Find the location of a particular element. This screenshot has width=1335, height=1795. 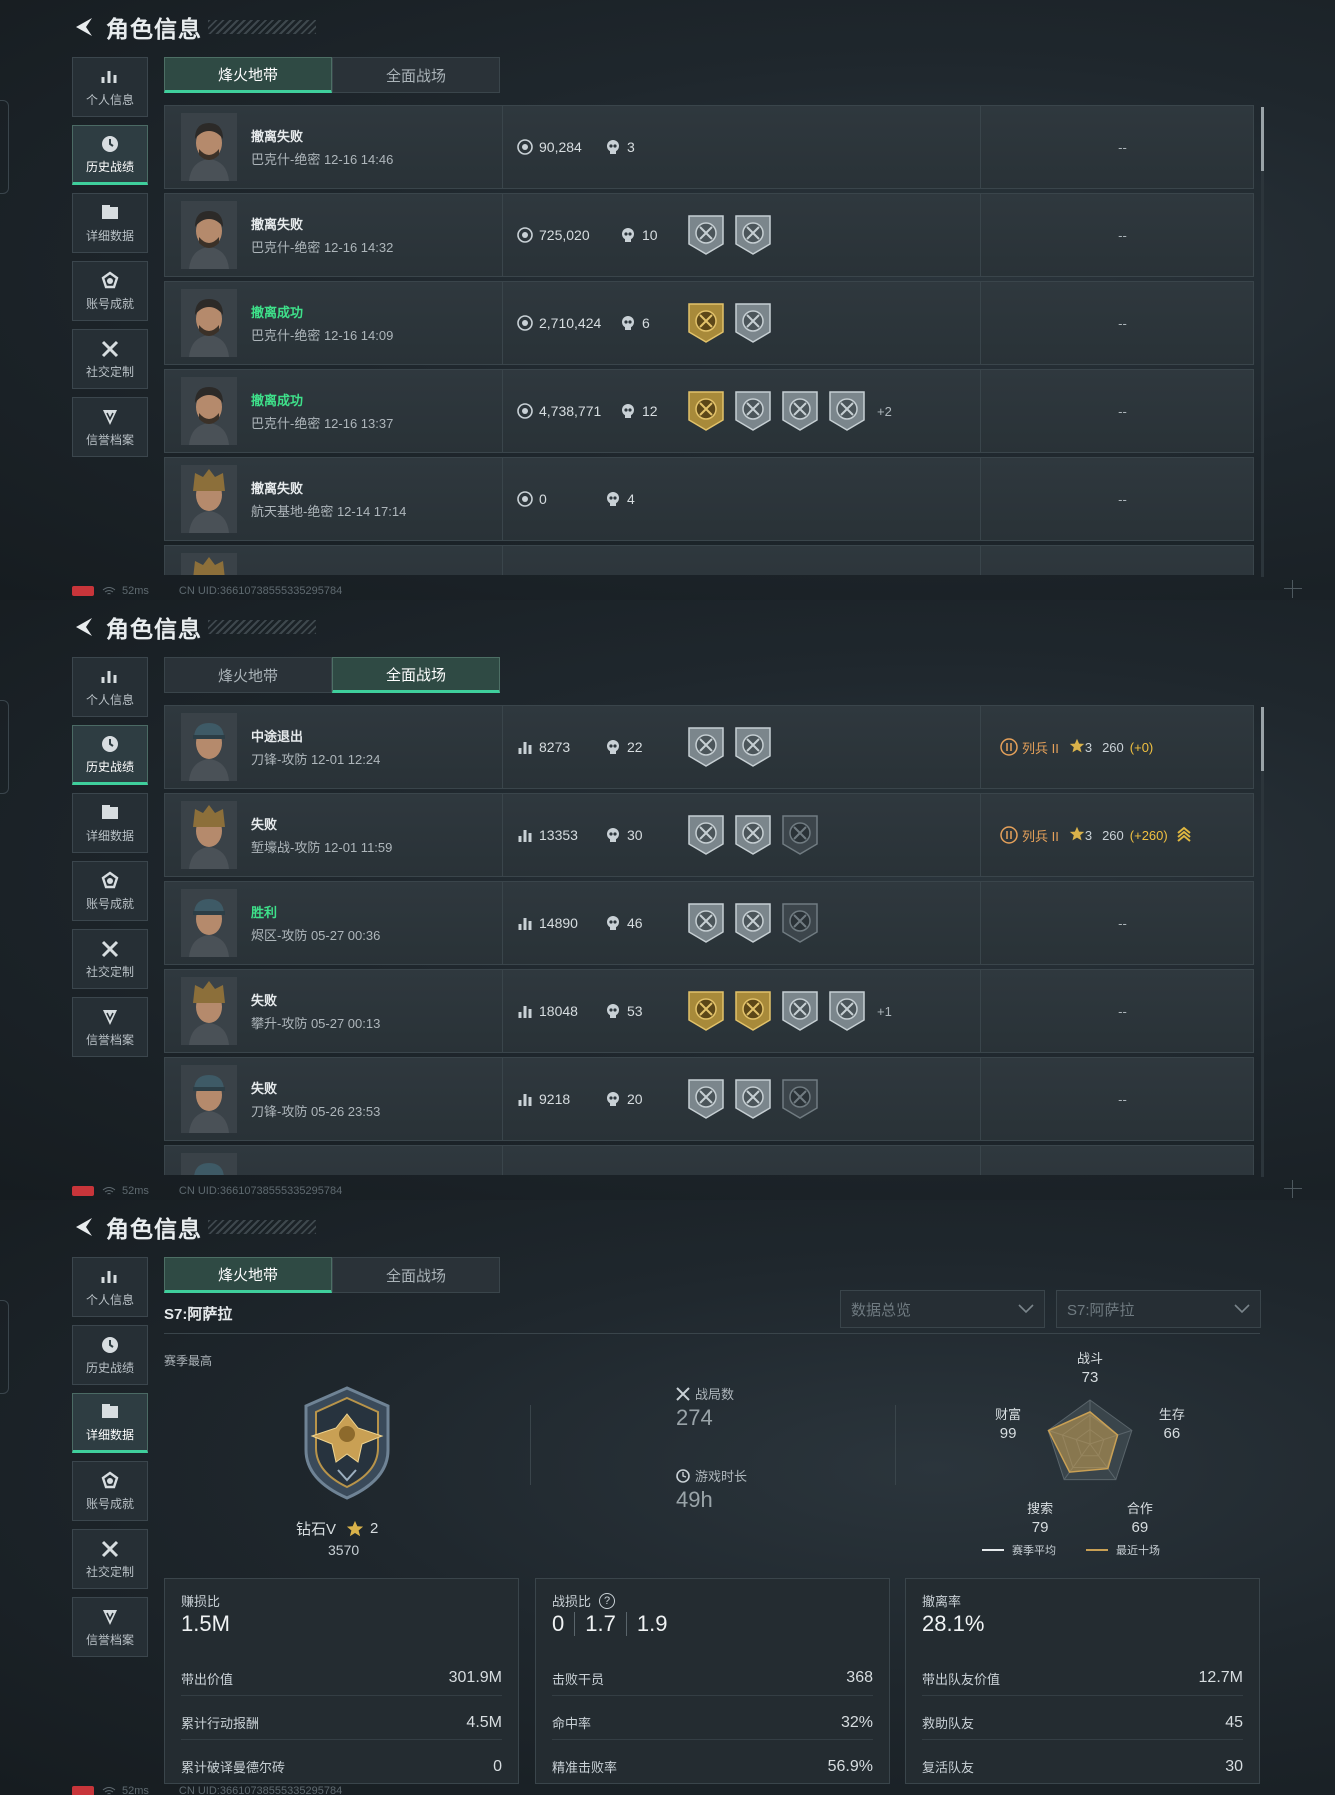

stat-line: 命中率 32% is located at coordinates (712, 1717).